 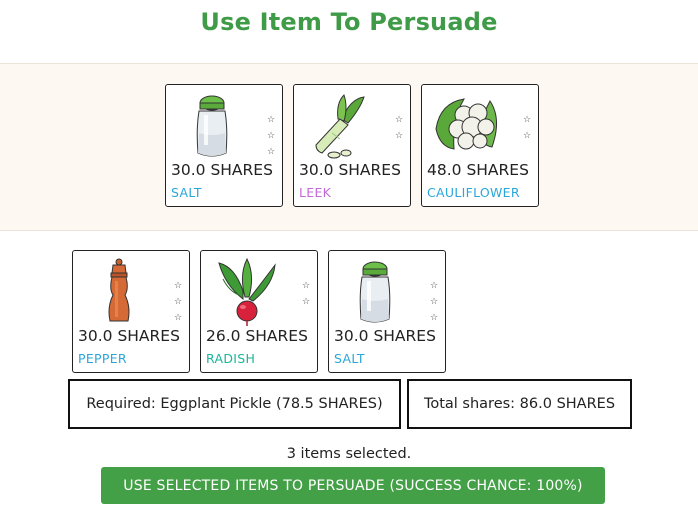 I want to click on radish-icon, so click(x=247, y=291).